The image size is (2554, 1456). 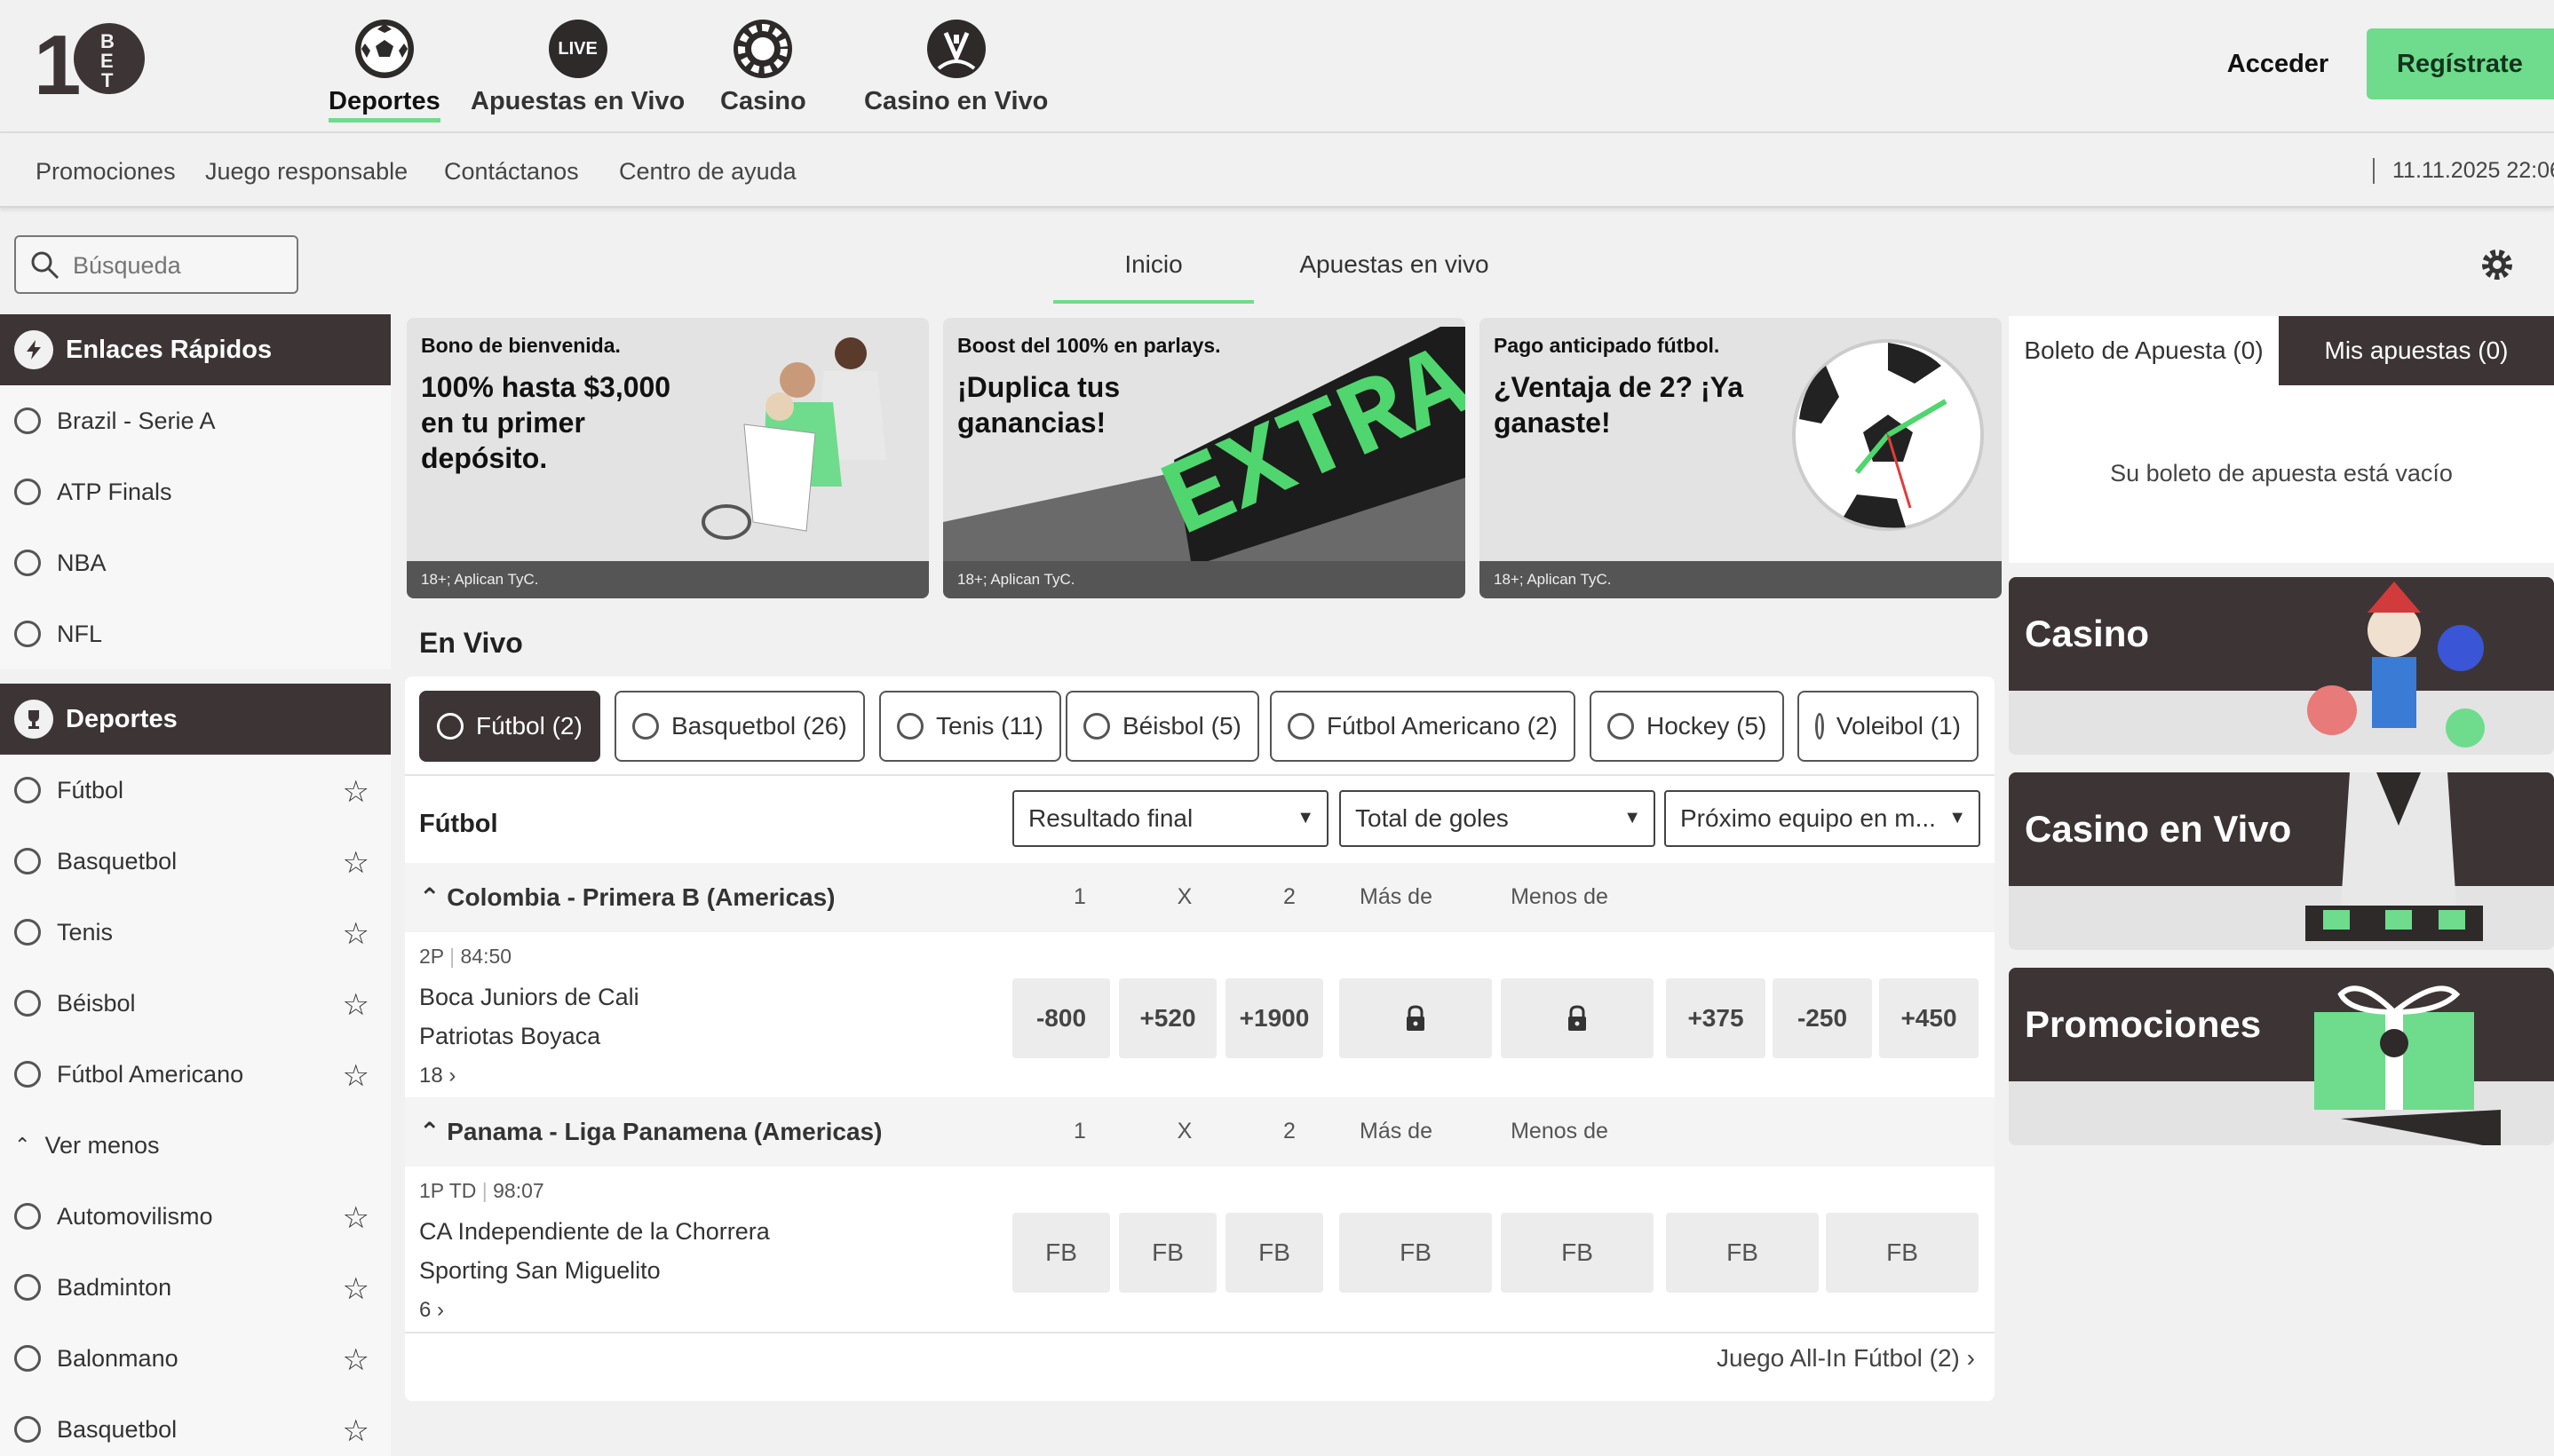 I want to click on all-in-link: Juego All-In Fútbol (2) ›, so click(x=1846, y=1358).